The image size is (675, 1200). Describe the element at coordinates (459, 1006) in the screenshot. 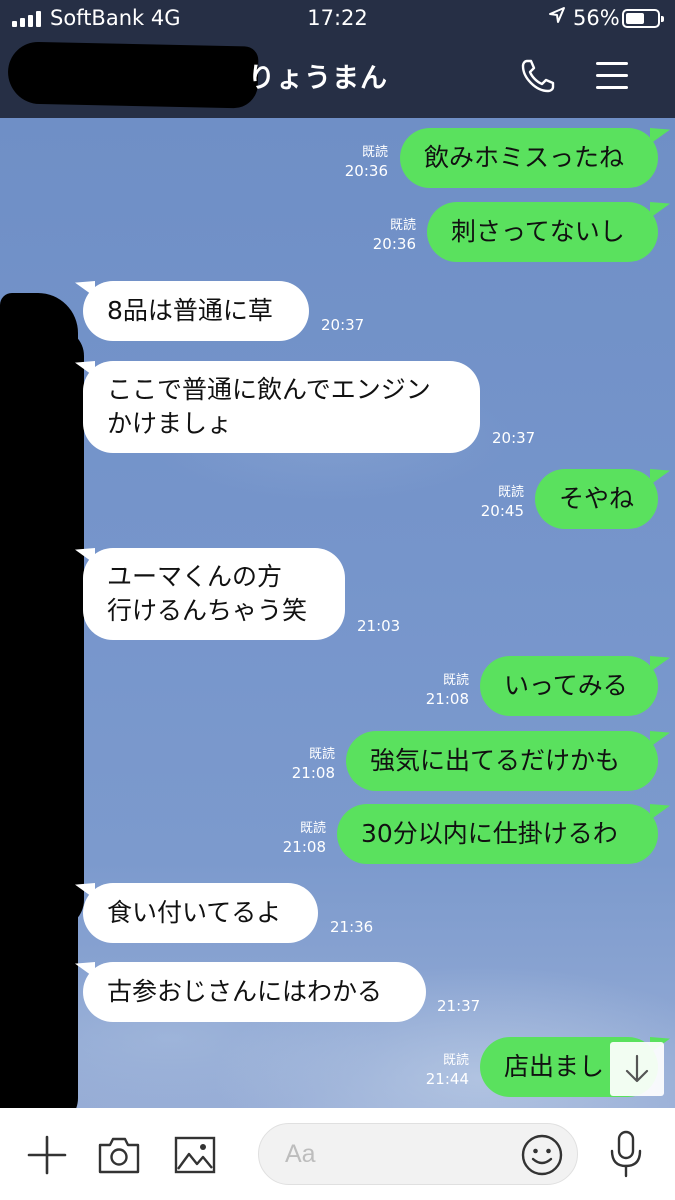

I see `message-time: 21:37` at that location.